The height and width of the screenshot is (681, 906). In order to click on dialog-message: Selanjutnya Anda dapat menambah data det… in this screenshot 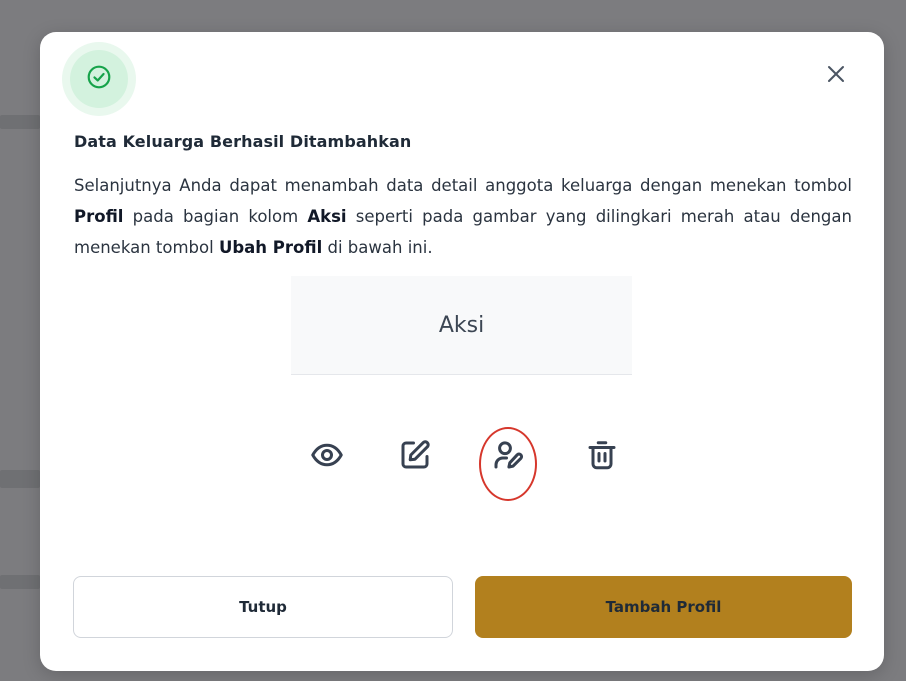, I will do `click(463, 216)`.